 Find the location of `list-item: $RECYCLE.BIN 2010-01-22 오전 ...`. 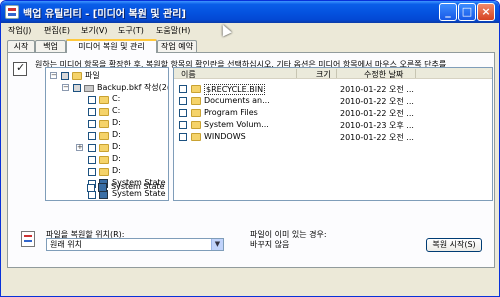

list-item: $RECYCLE.BIN 2010-01-22 오전 ... is located at coordinates (333, 89).